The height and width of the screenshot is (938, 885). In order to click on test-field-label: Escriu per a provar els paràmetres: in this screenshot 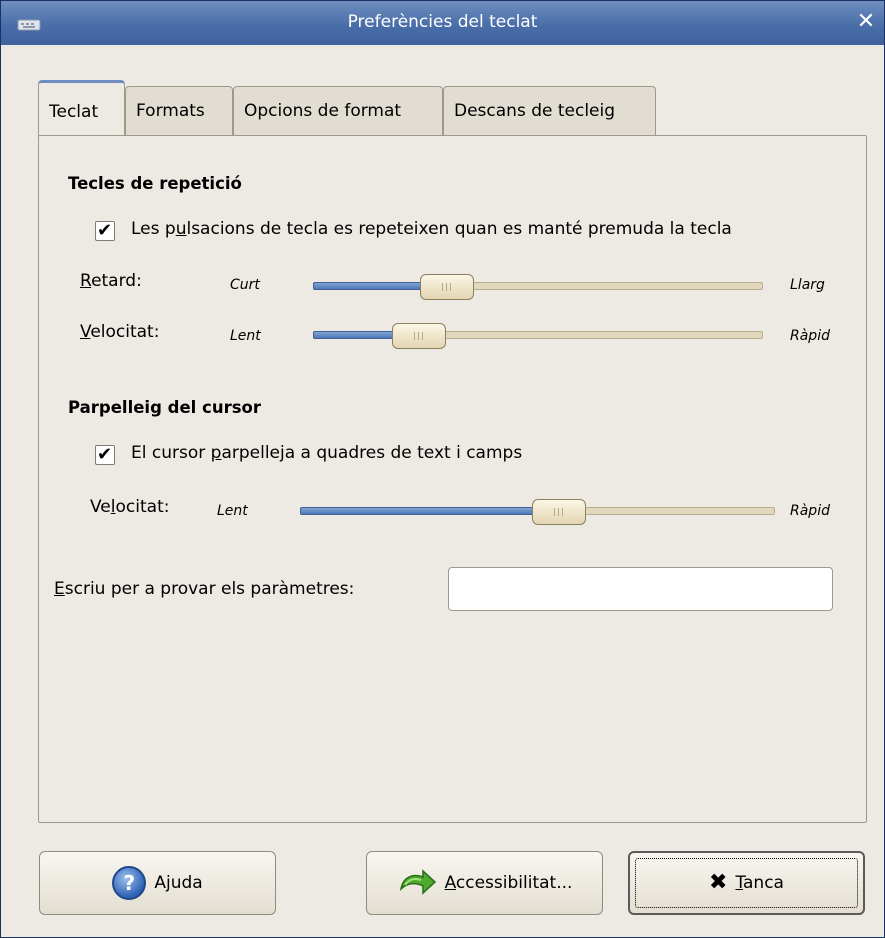, I will do `click(204, 589)`.